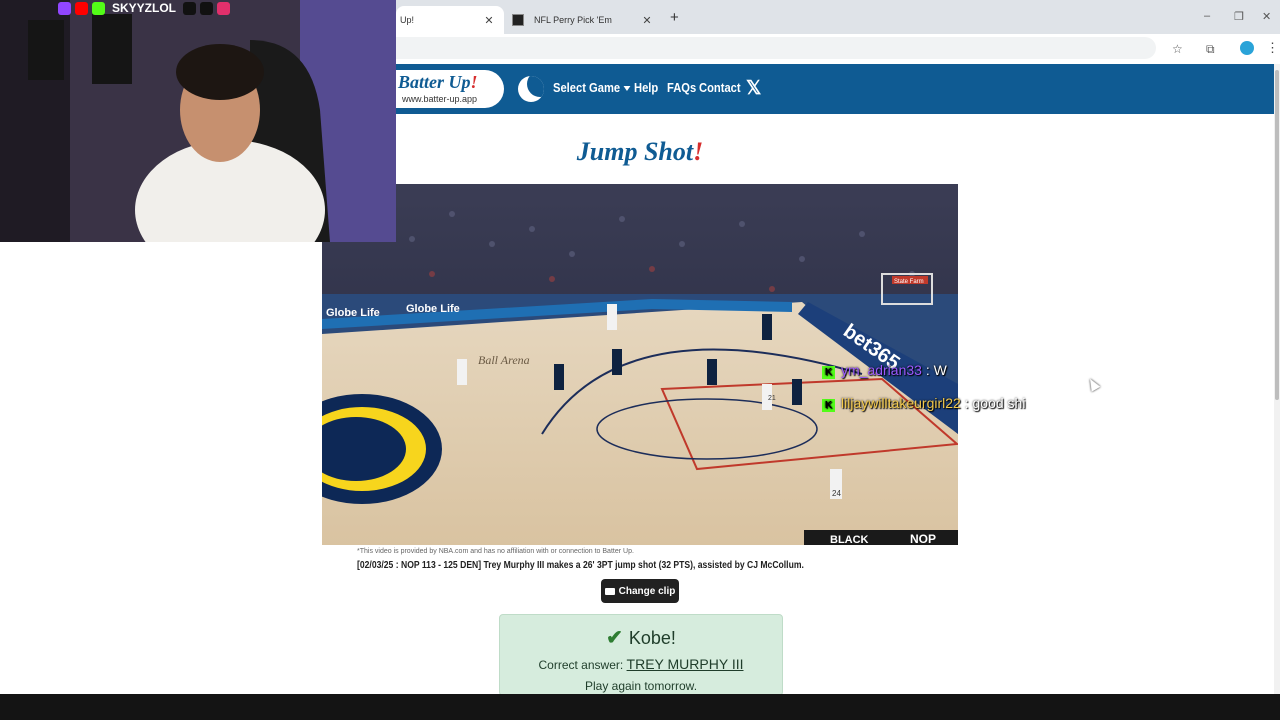  What do you see at coordinates (353, 313) in the screenshot?
I see `video-ad-globe-life-1: Globe Life` at bounding box center [353, 313].